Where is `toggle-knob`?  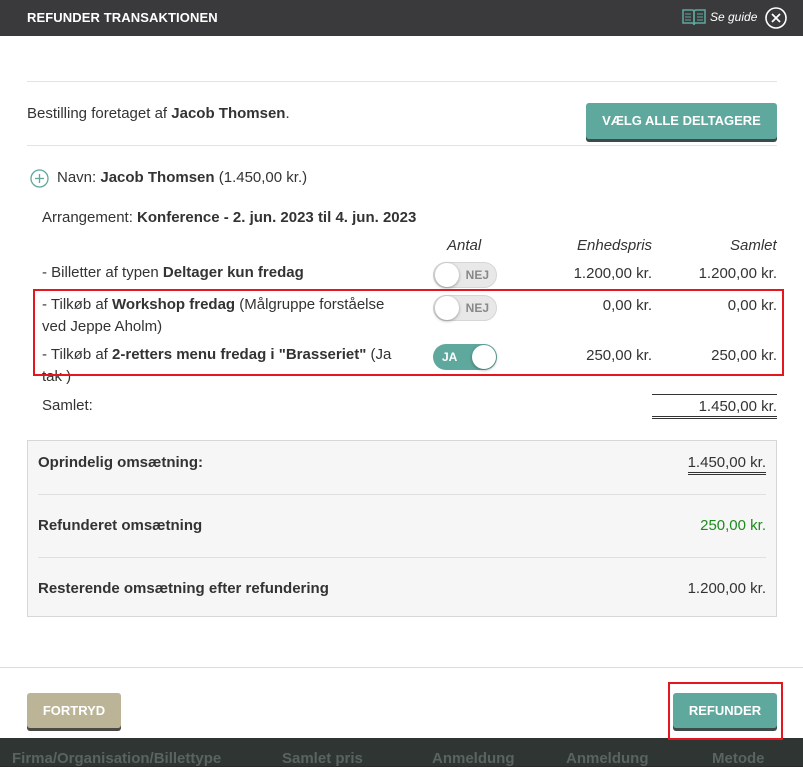
toggle-knob is located at coordinates (447, 275).